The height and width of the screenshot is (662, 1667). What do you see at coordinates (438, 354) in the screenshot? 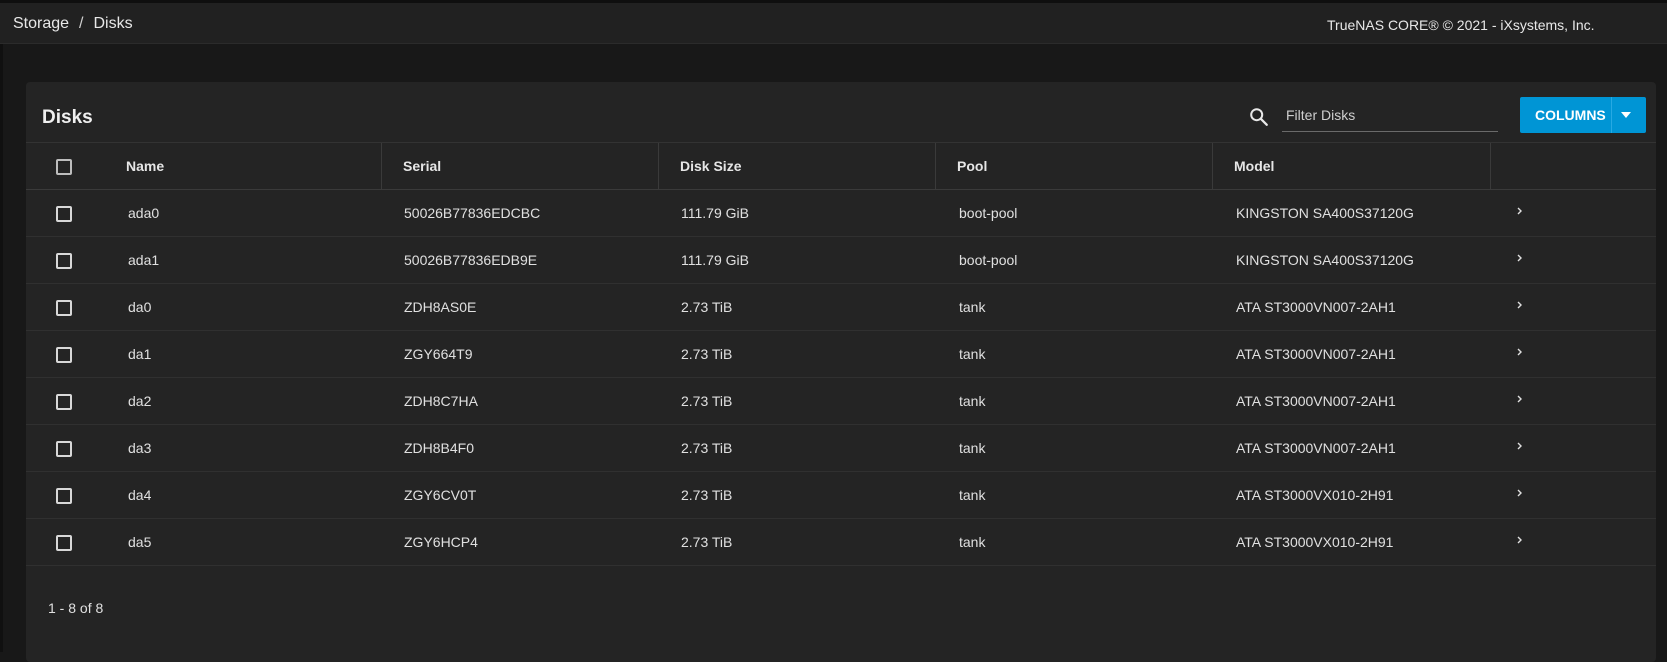
I see `cell-serial: ZGY664T9` at bounding box center [438, 354].